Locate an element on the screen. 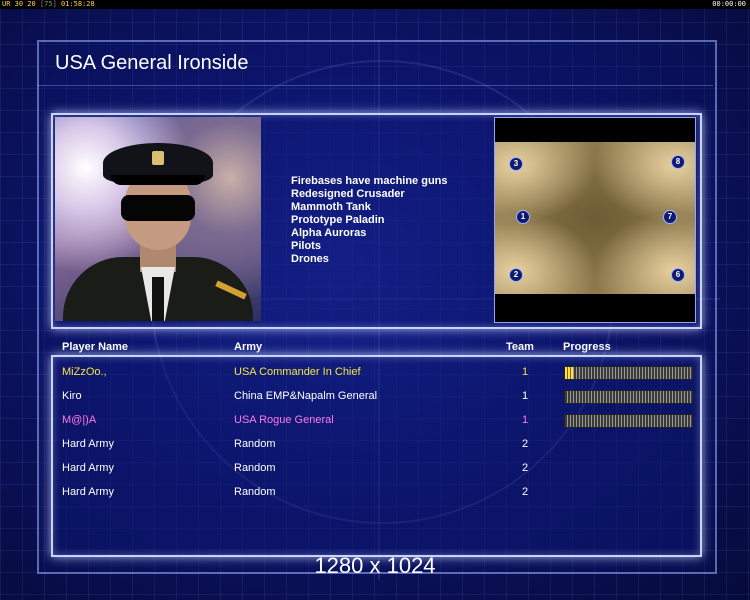 This screenshot has width=750, height=600. map-preview: 3 8 1 7 2 6 is located at coordinates (595, 220).